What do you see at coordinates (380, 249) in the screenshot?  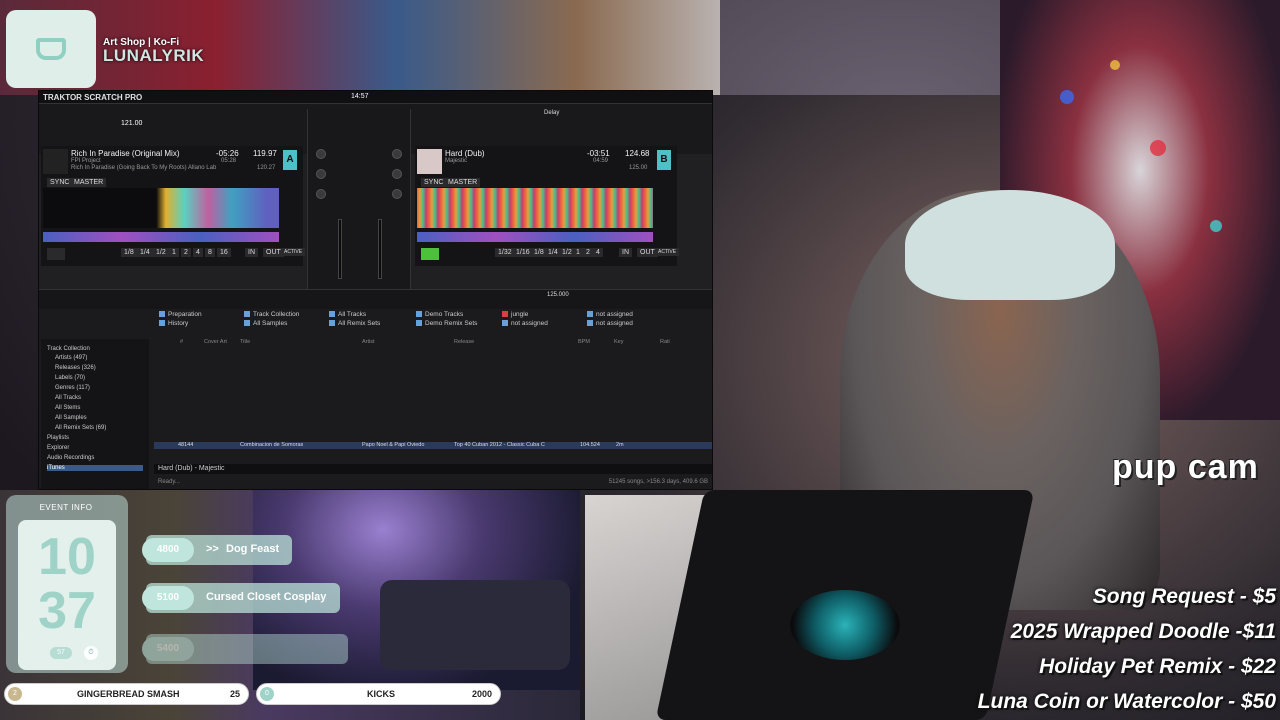 I see `channel-fader-b` at bounding box center [380, 249].